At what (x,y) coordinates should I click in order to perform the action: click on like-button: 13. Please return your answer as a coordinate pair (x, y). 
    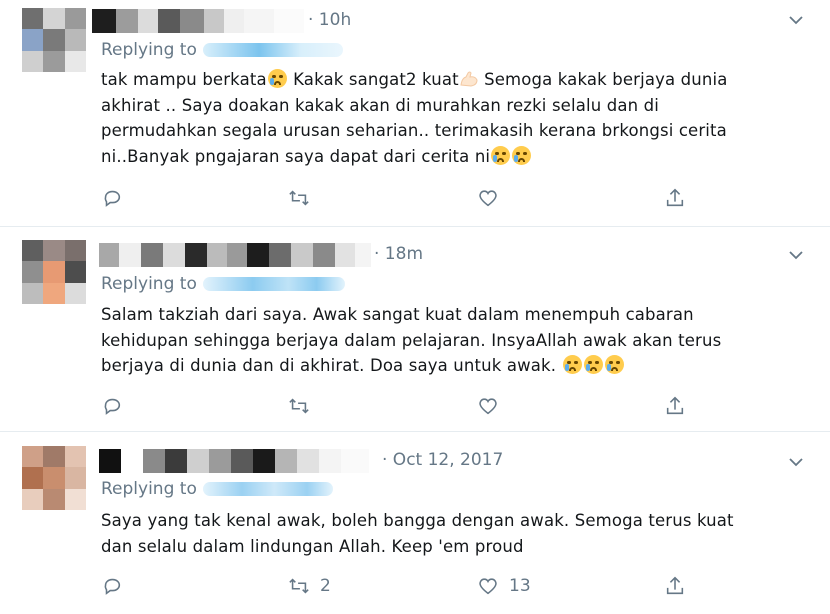
    Looking at the image, I should click on (504, 586).